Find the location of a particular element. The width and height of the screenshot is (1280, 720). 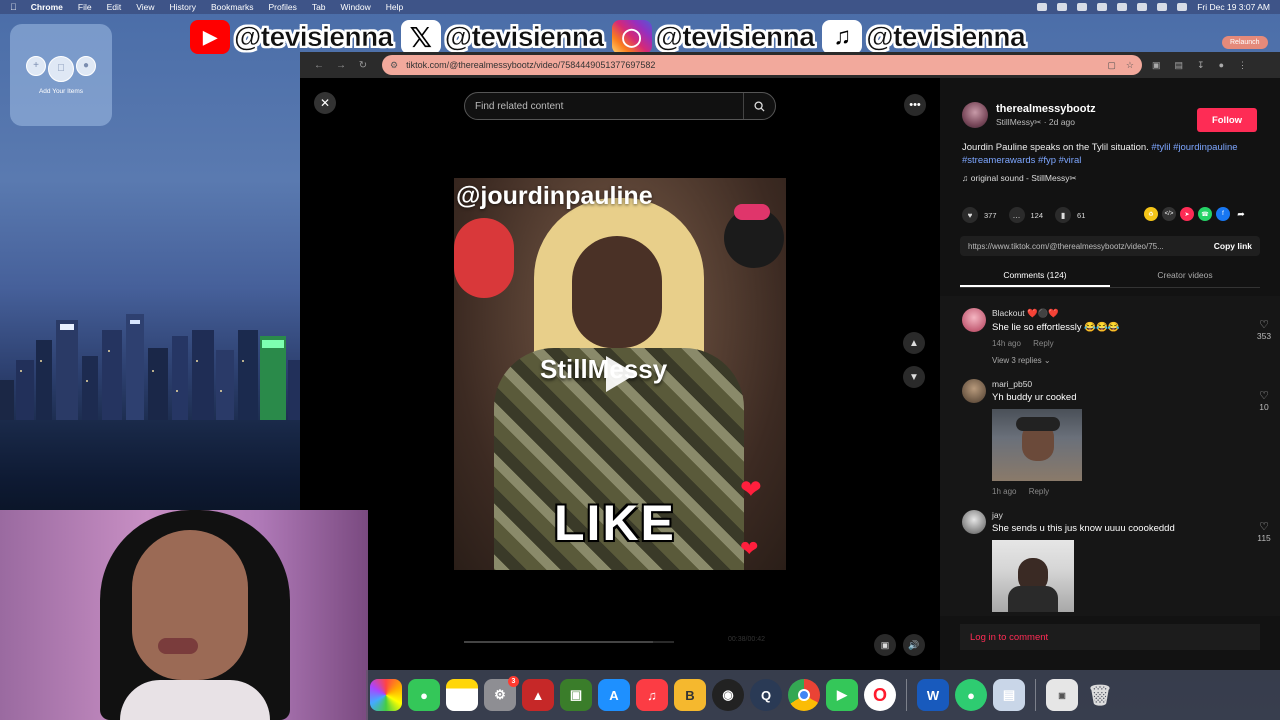

facetime-icon: ▶ is located at coordinates (842, 695).